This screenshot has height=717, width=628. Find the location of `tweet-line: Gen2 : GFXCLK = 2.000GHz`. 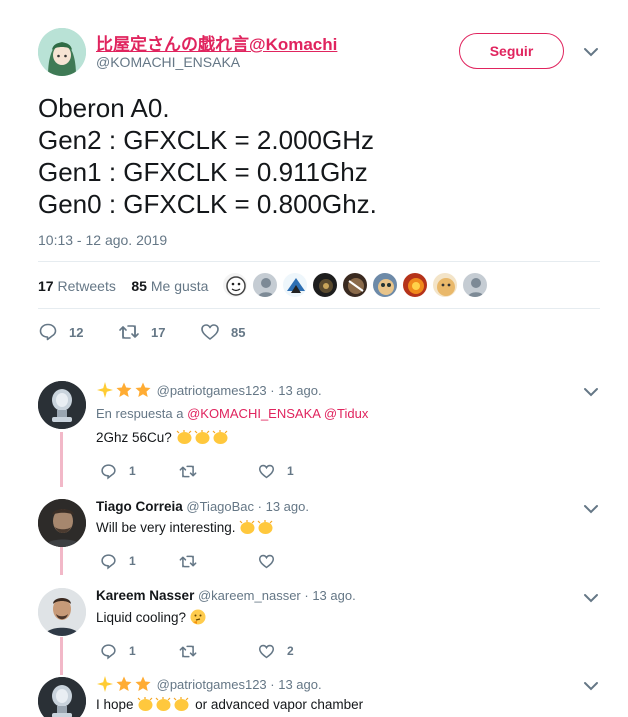

tweet-line: Gen2 : GFXCLK = 2.000GHz is located at coordinates (206, 140).